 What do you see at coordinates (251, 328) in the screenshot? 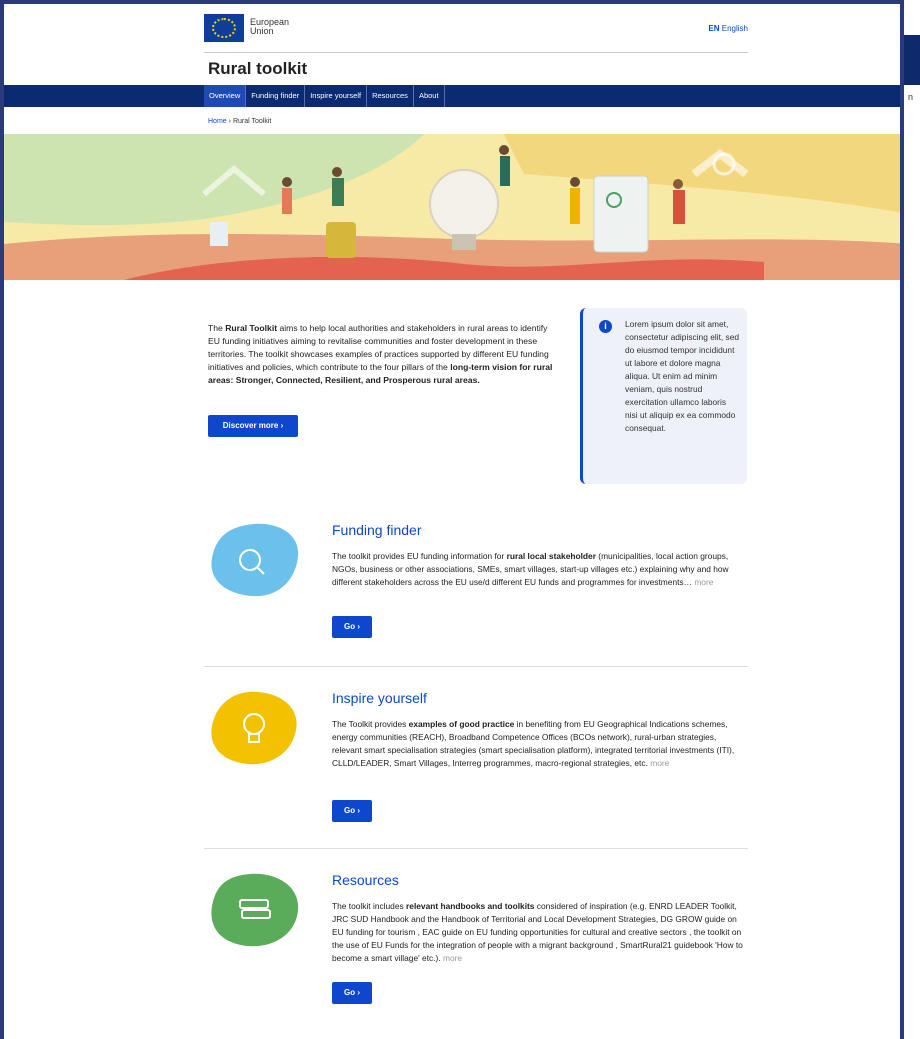
I see `intro-rural-toolkit: Rural Toolkit` at bounding box center [251, 328].